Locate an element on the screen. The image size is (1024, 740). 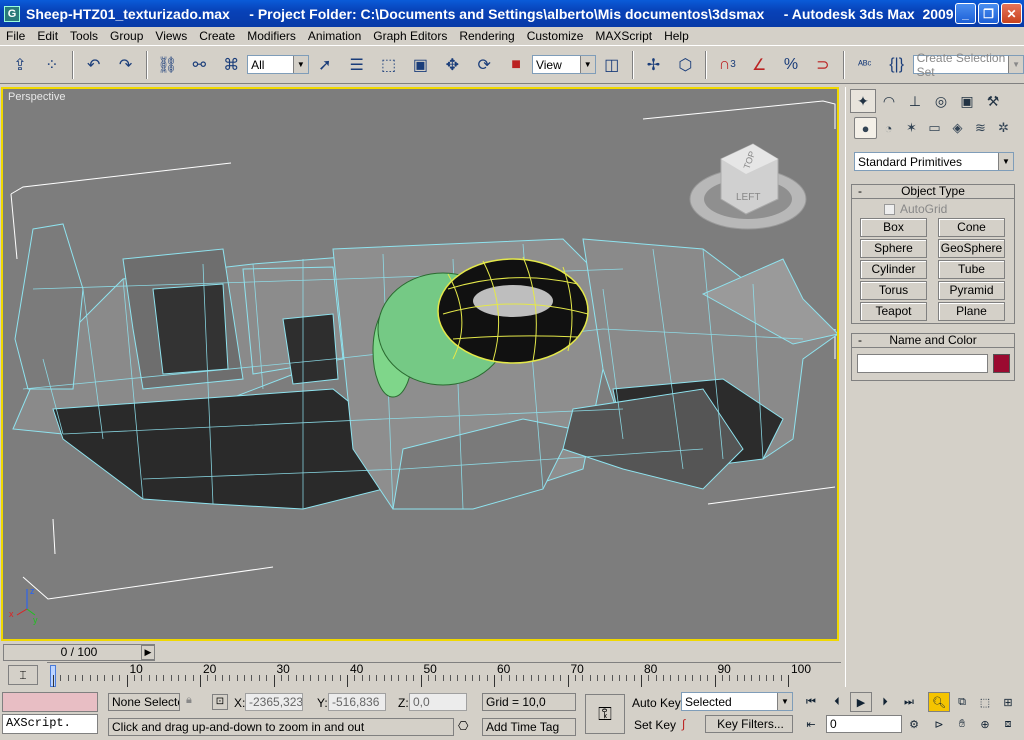
undo-icon: ↶ is located at coordinates (94, 65).